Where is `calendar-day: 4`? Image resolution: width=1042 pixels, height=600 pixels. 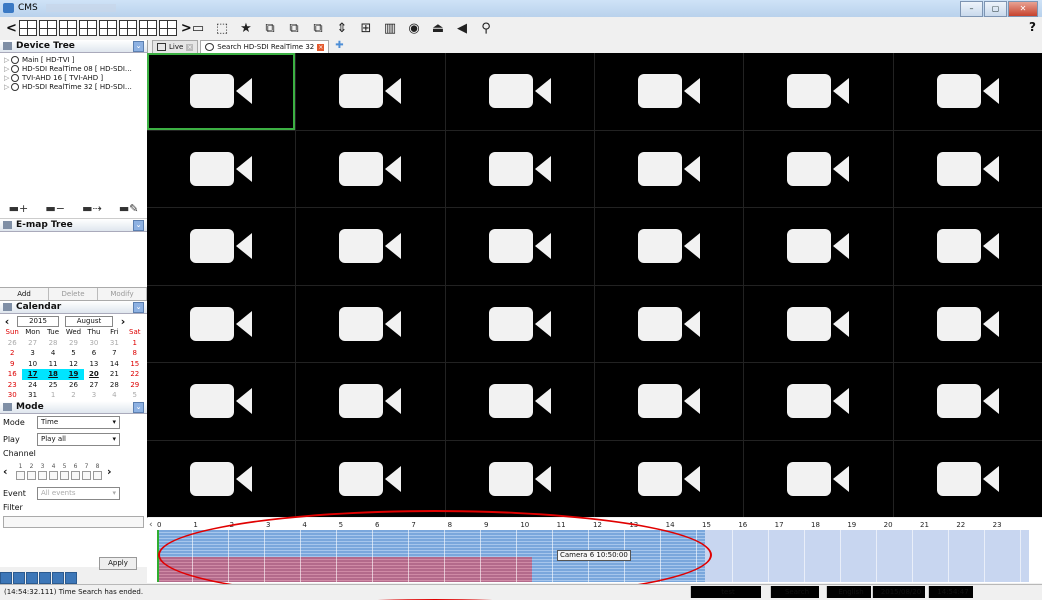
calendar-day: 4 is located at coordinates (114, 395).